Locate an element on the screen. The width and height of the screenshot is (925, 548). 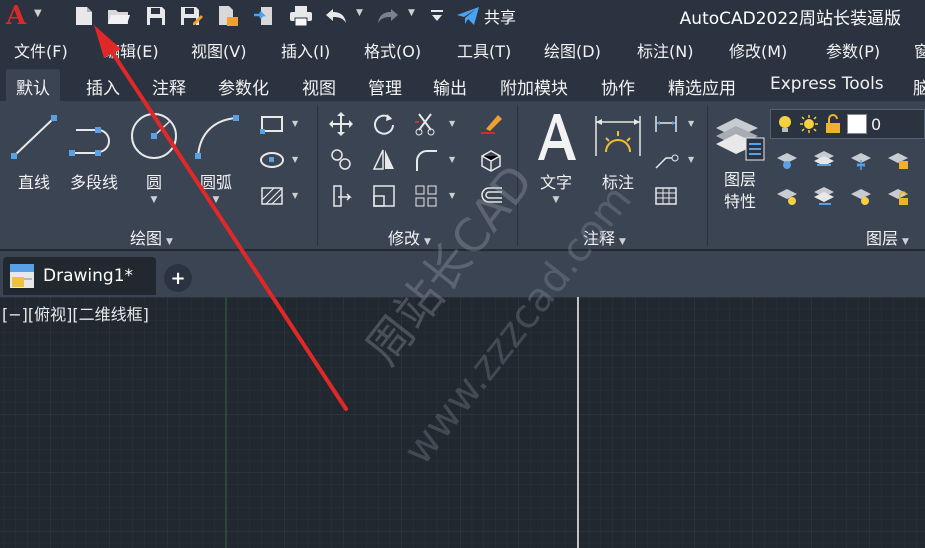
rectangle-icon is located at coordinates (272, 124).